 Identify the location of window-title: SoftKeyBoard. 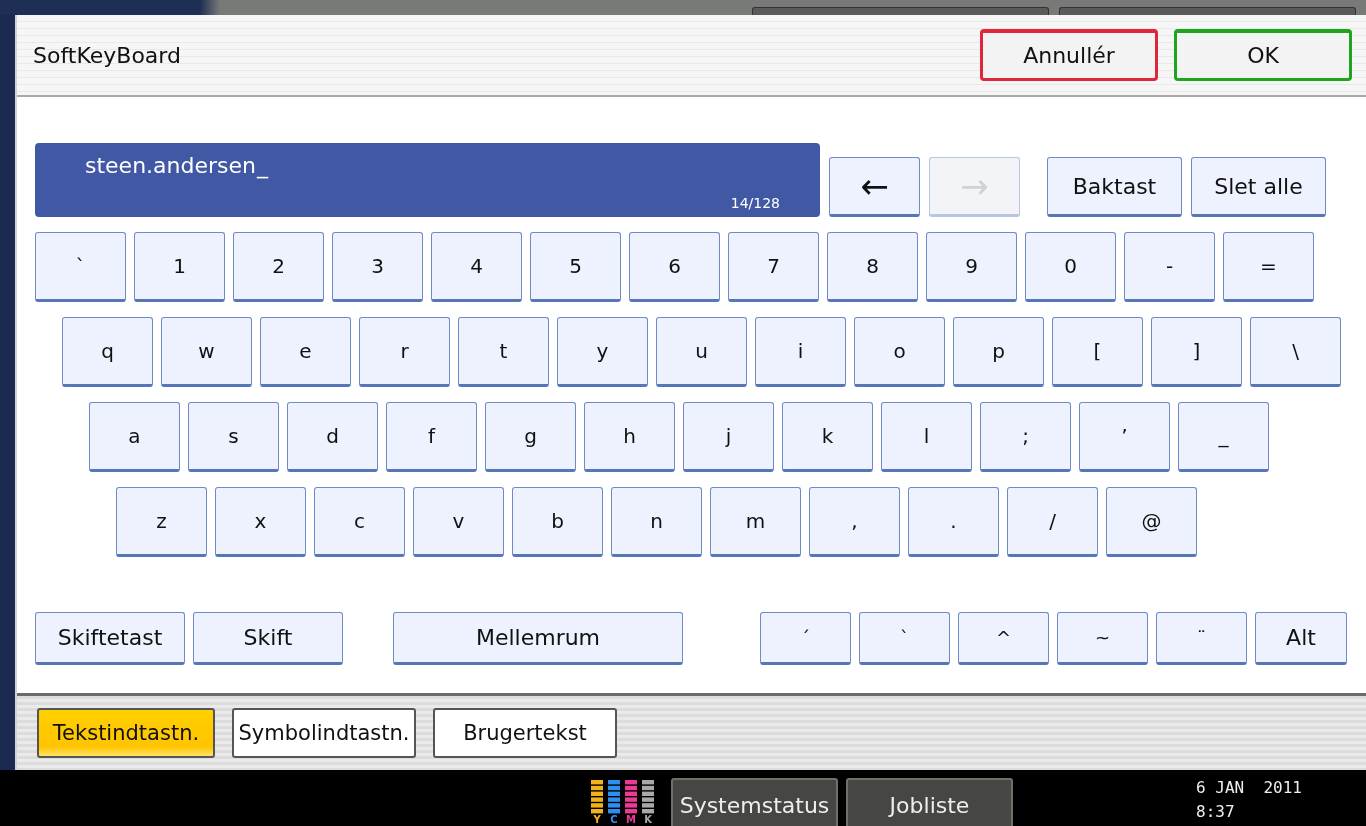
(107, 55).